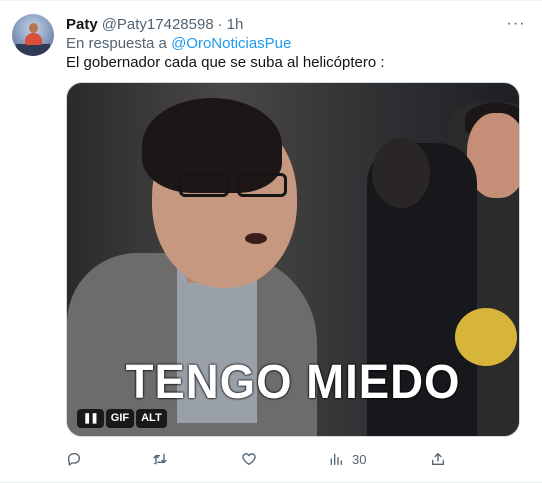 This screenshot has width=542, height=483. Describe the element at coordinates (33, 39) in the screenshot. I see `avatar-figure-body` at that location.